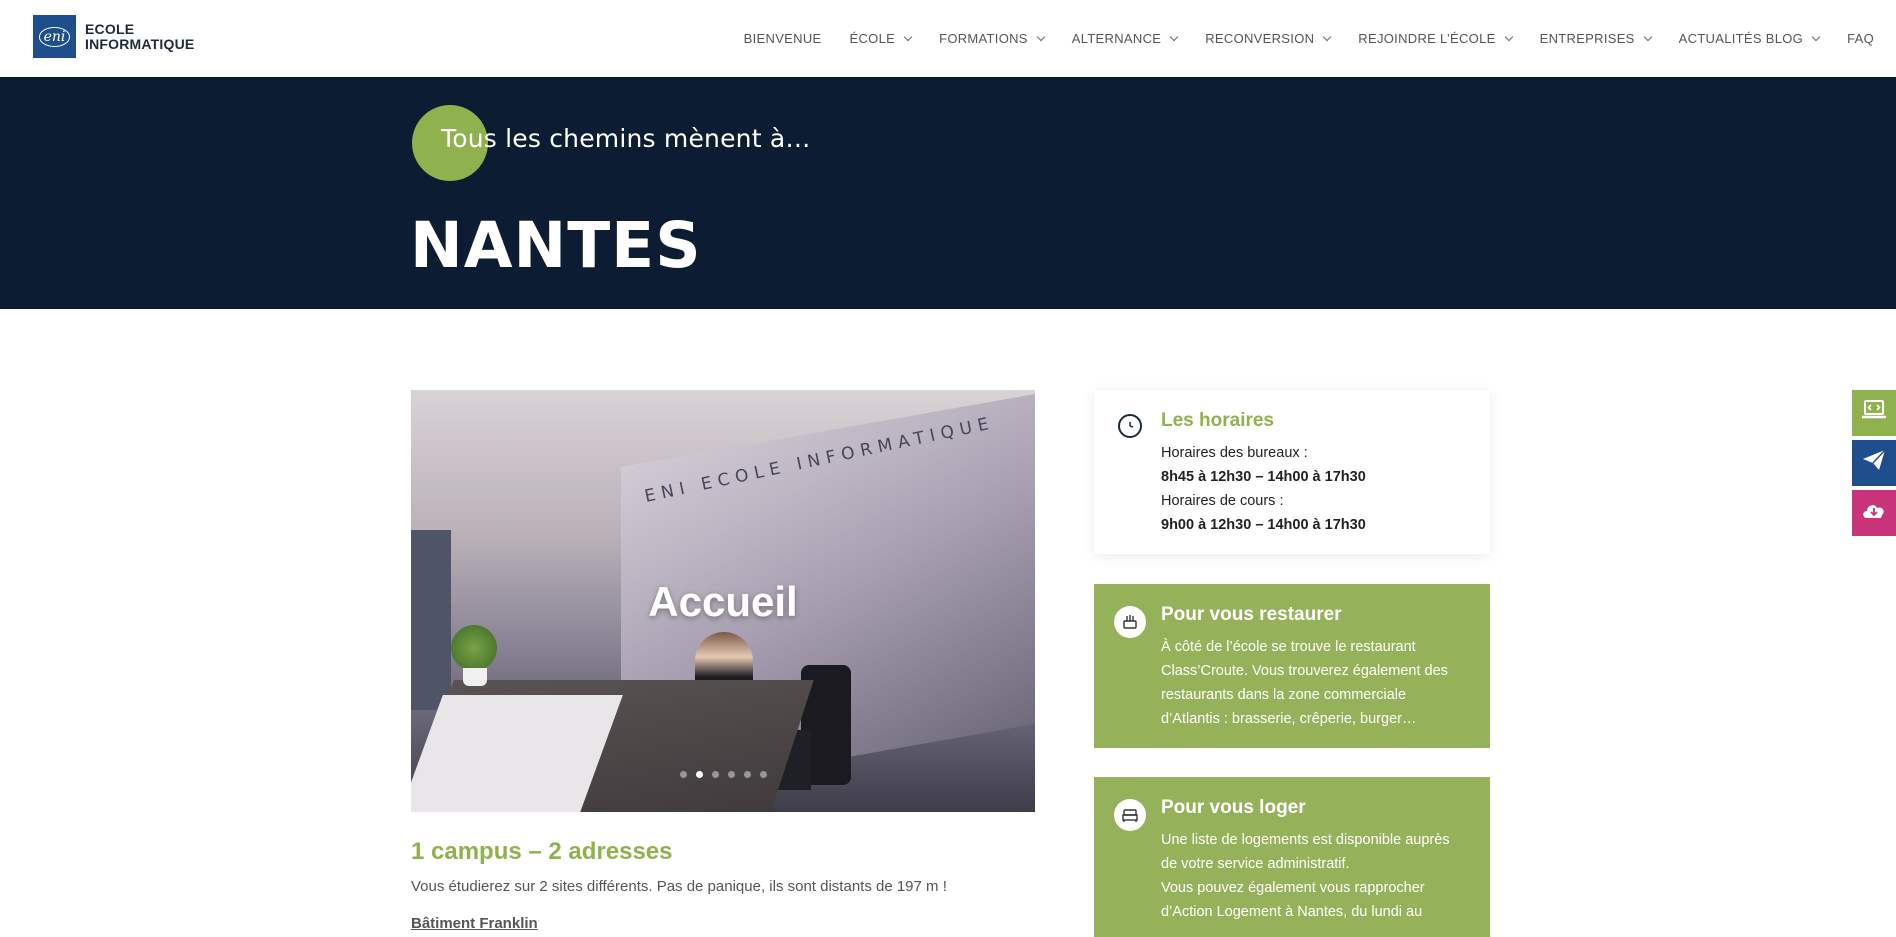 This screenshot has width=1896, height=937. Describe the element at coordinates (1130, 426) in the screenshot. I see `clock-icon` at that location.